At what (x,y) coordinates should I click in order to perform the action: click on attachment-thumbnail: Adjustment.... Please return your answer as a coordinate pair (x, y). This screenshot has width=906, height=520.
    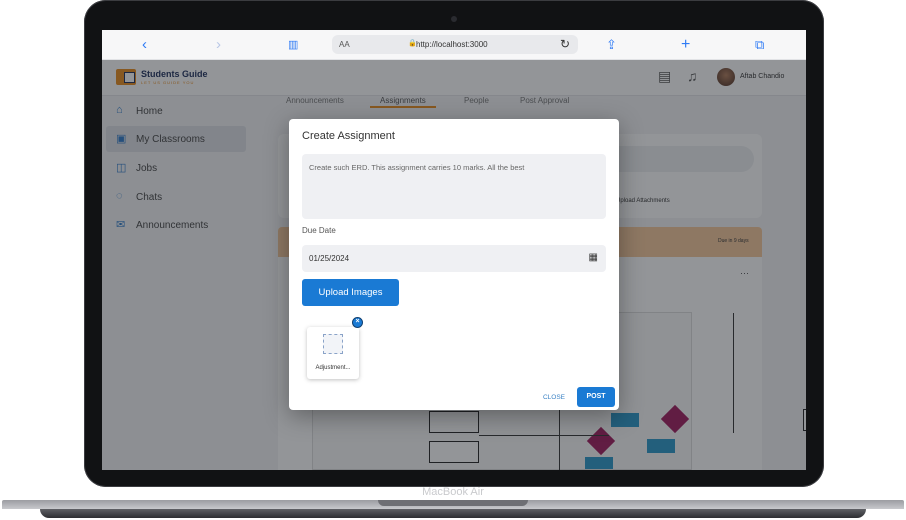
    Looking at the image, I should click on (333, 353).